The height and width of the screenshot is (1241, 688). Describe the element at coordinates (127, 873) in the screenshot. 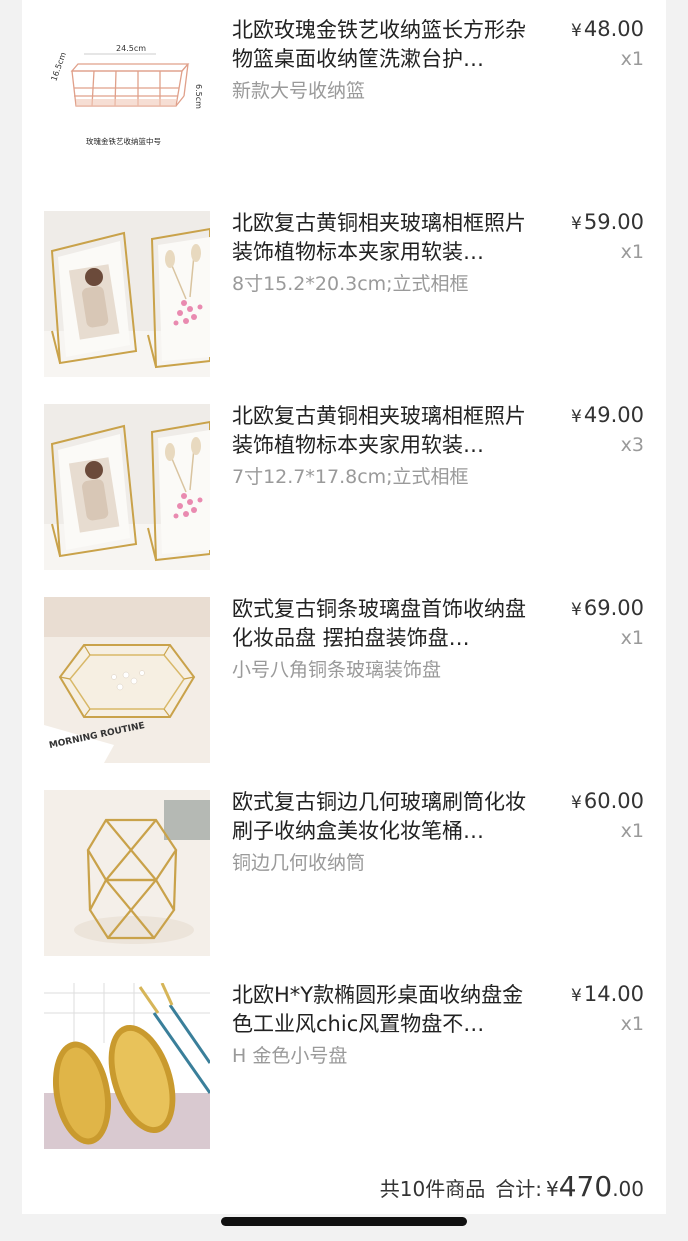

I see `geometric-brush-holder-image` at that location.